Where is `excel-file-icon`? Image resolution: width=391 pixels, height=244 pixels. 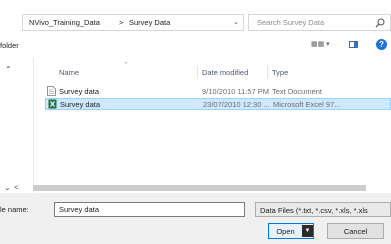
excel-file-icon is located at coordinates (52, 104).